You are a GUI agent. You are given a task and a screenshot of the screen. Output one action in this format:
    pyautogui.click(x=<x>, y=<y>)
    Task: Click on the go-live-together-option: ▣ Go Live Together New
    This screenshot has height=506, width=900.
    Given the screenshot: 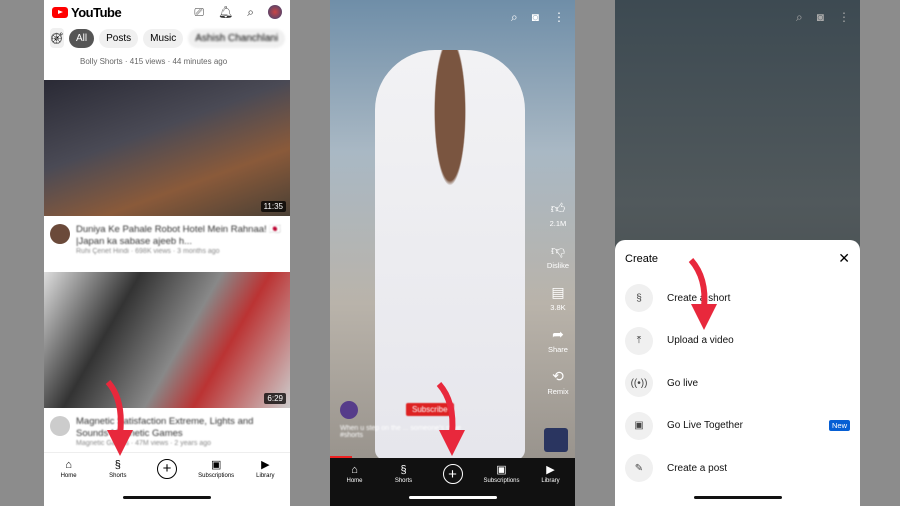 What is the action you would take?
    pyautogui.click(x=737, y=426)
    